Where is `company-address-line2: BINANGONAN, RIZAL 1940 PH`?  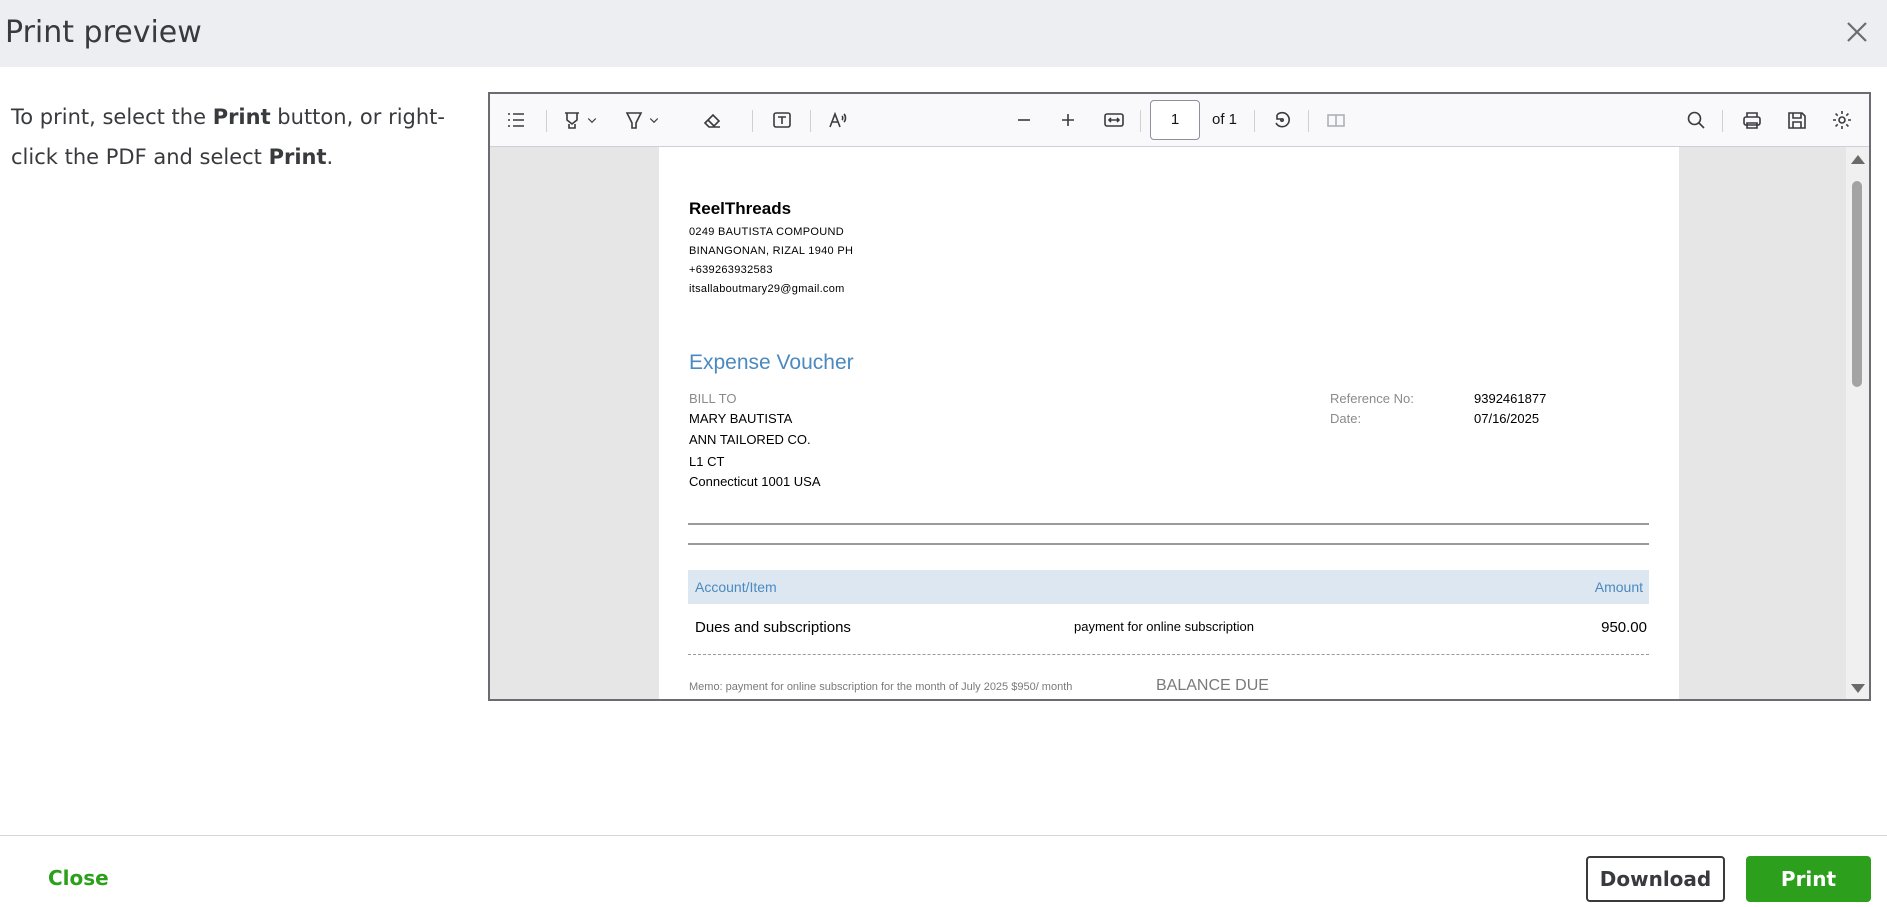
company-address-line2: BINANGONAN, RIZAL 1940 PH is located at coordinates (771, 251).